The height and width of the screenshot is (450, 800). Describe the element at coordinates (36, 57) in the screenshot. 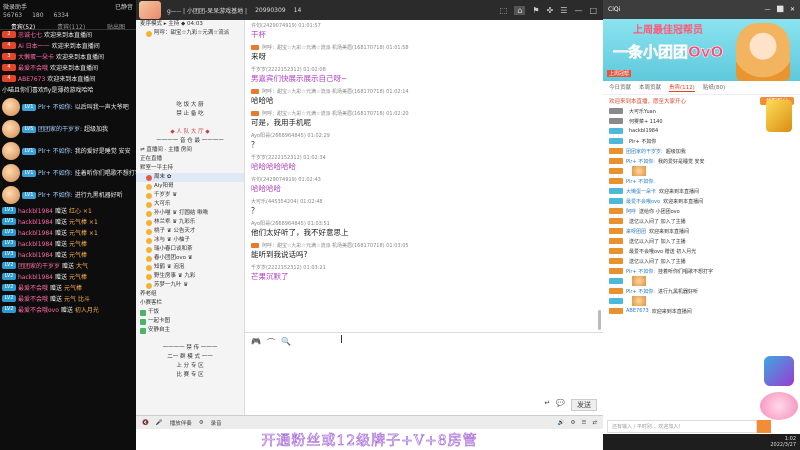

I see `left-username: 大懒蛋一朵卡` at that location.